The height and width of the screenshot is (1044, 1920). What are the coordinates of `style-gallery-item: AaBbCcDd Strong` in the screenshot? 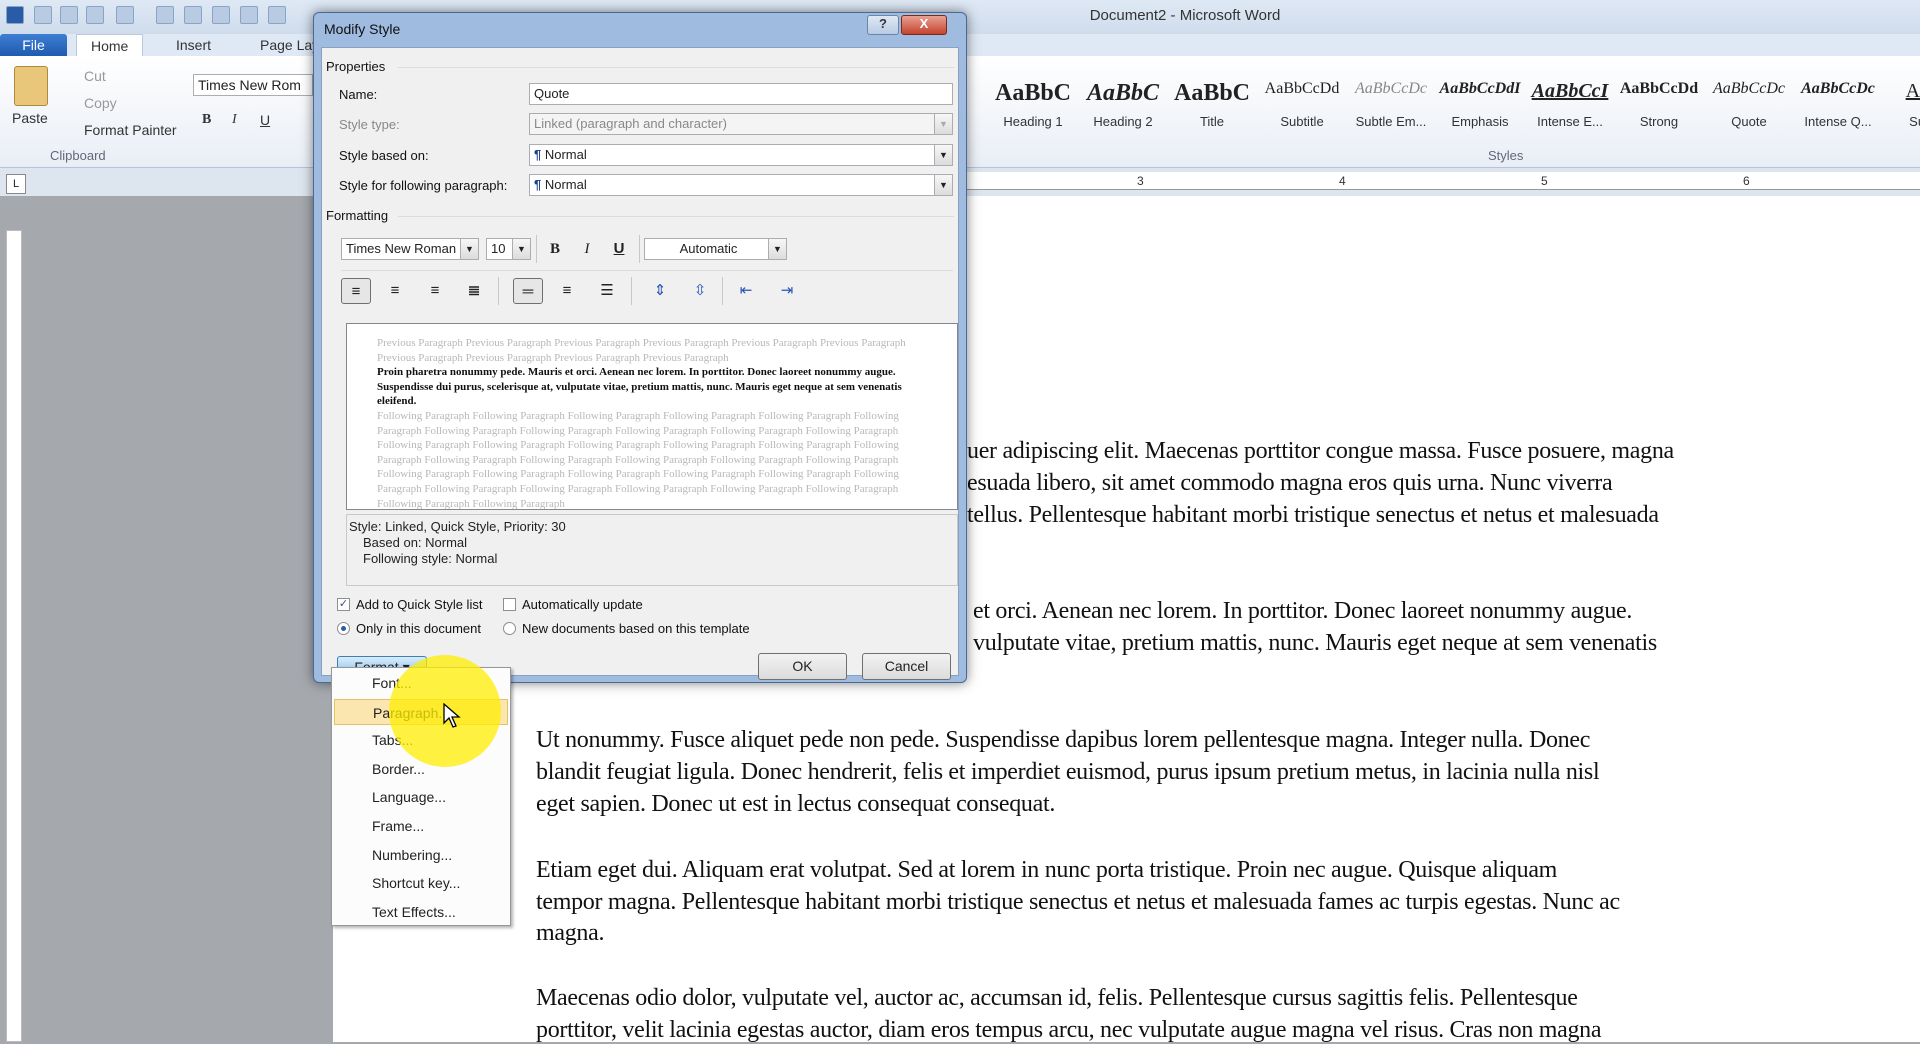 It's located at (1659, 104).